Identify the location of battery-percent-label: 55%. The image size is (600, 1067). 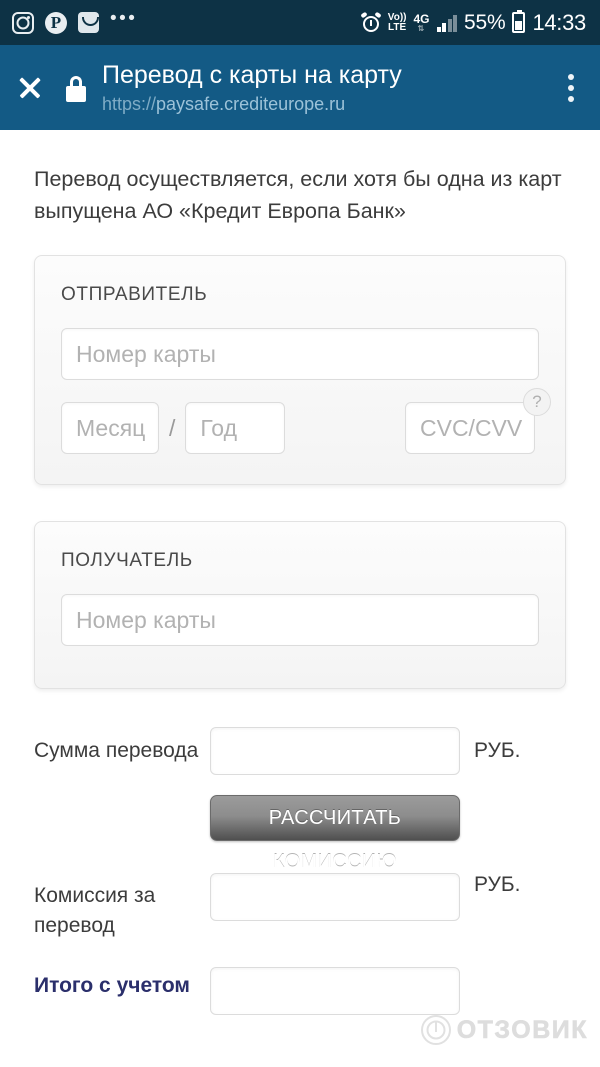
(485, 22).